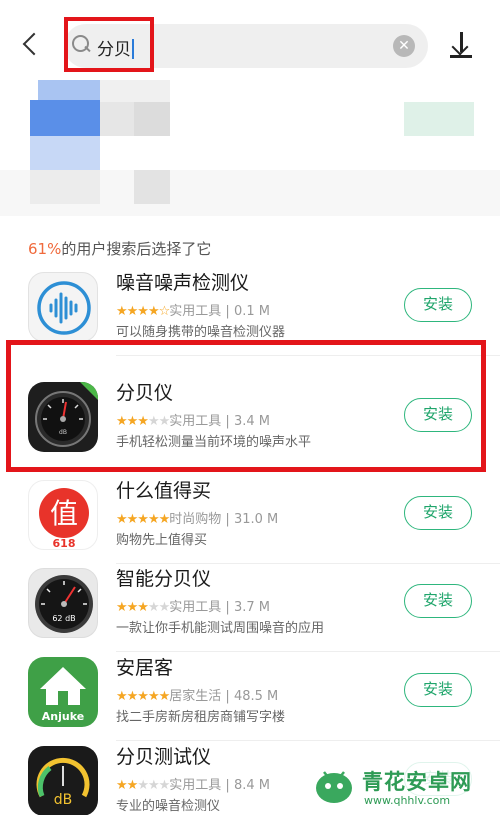  What do you see at coordinates (250, 40) in the screenshot?
I see `search-header: 分贝 ✕` at bounding box center [250, 40].